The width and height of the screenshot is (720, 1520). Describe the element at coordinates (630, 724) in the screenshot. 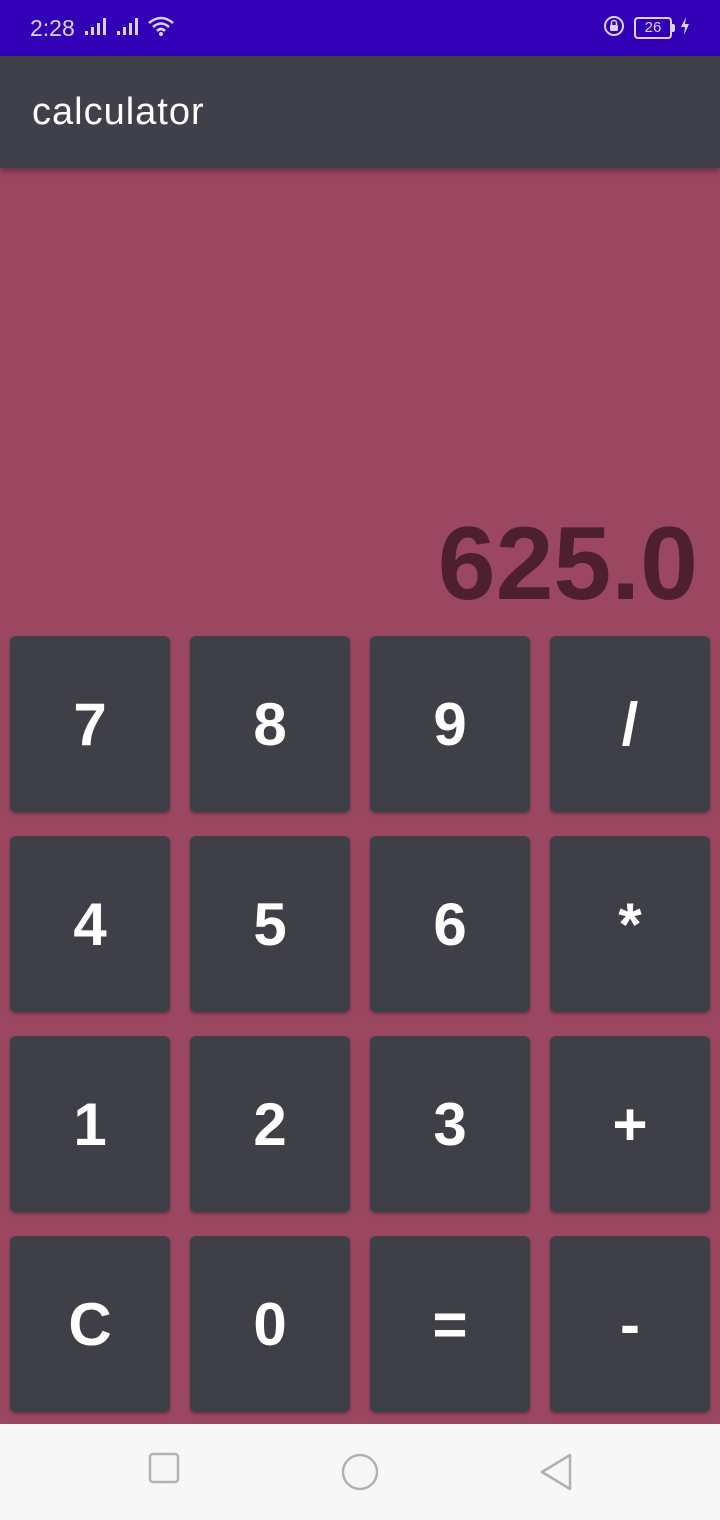

I see `key-divide-button: /` at that location.